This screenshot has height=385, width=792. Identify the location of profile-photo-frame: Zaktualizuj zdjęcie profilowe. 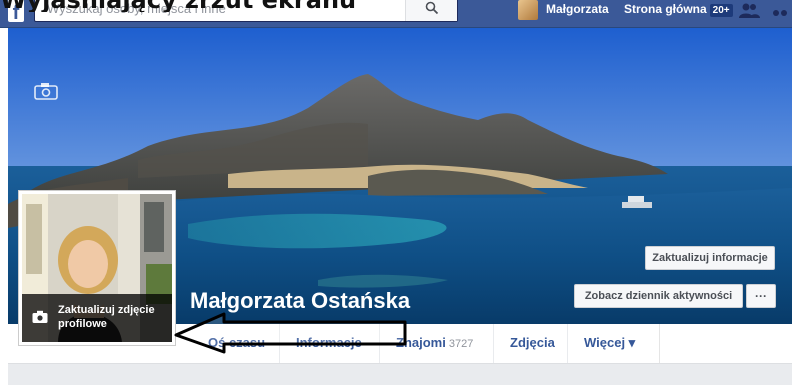
(97, 268).